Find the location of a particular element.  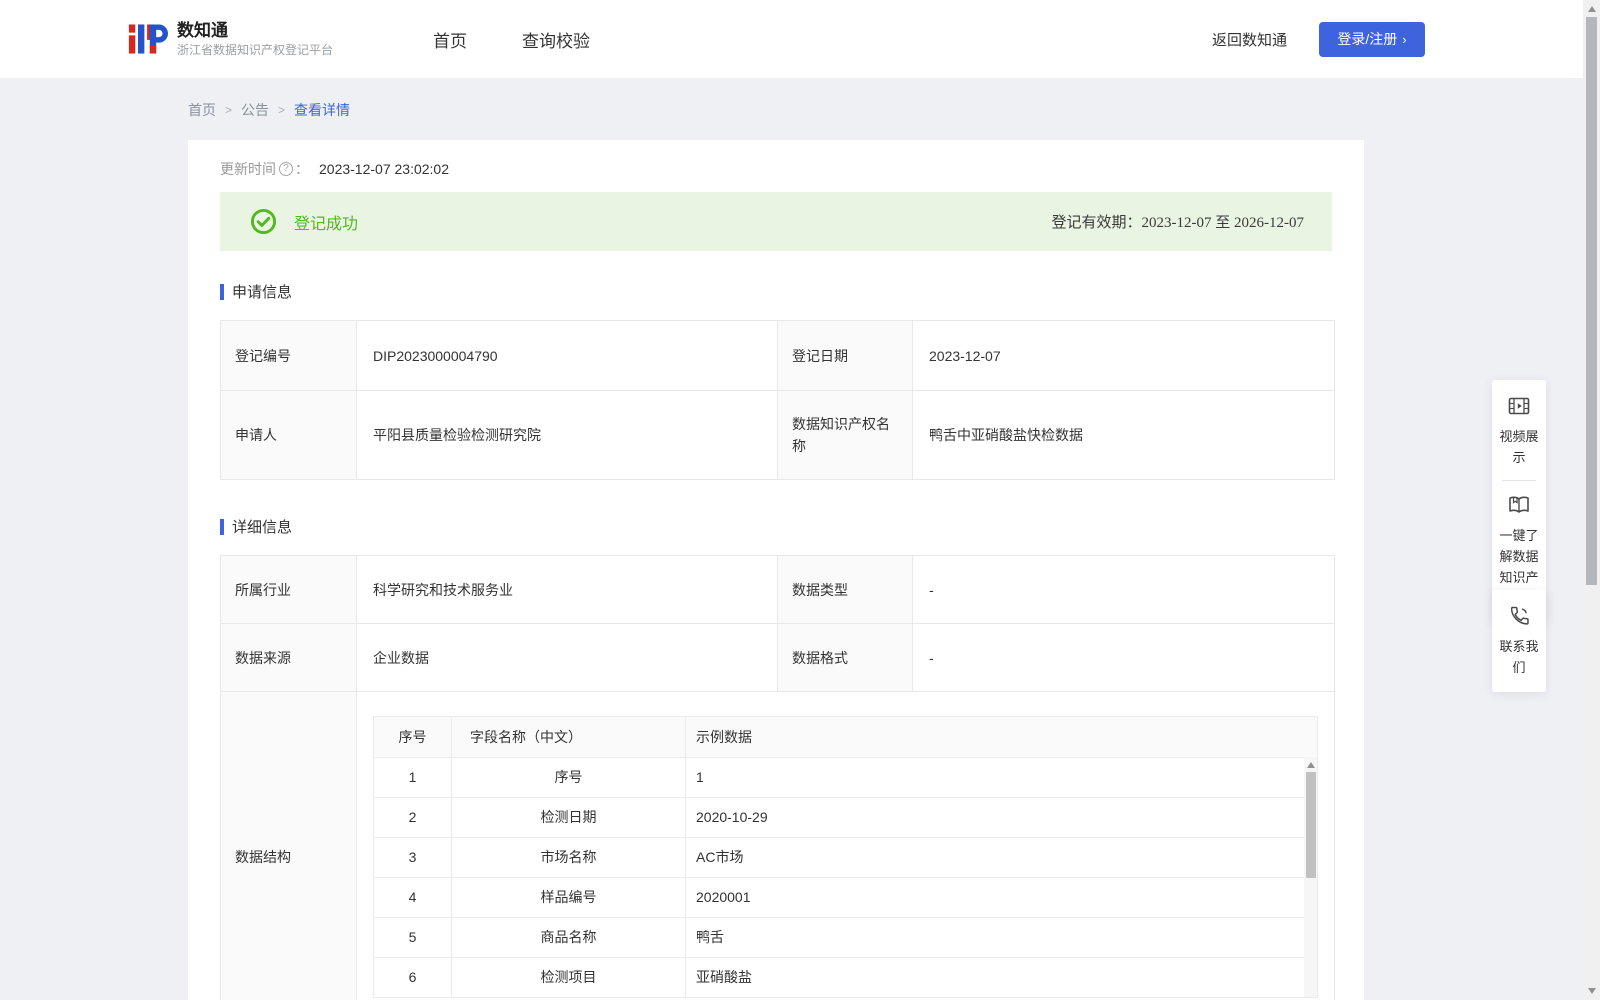

top-right-actions: 返回数知通 登录/注册 › is located at coordinates (1318, 39).